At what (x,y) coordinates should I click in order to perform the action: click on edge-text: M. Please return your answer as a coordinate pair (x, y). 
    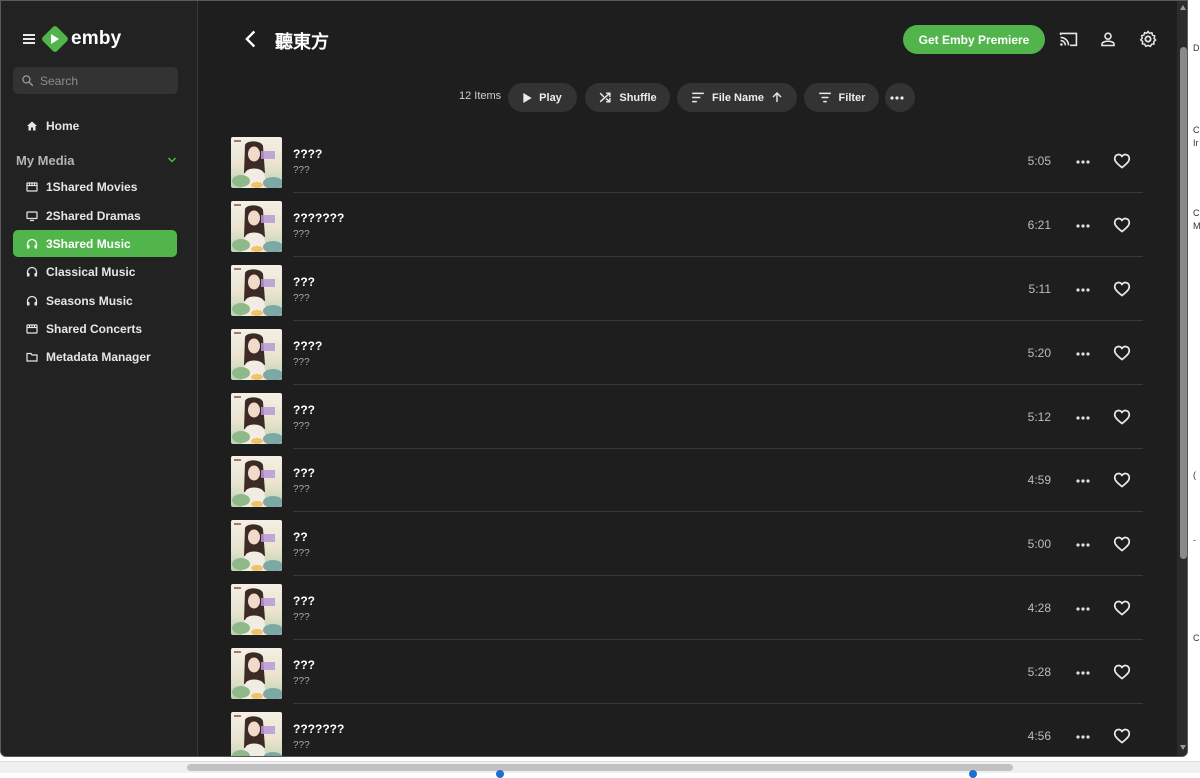
    Looking at the image, I should click on (1196, 226).